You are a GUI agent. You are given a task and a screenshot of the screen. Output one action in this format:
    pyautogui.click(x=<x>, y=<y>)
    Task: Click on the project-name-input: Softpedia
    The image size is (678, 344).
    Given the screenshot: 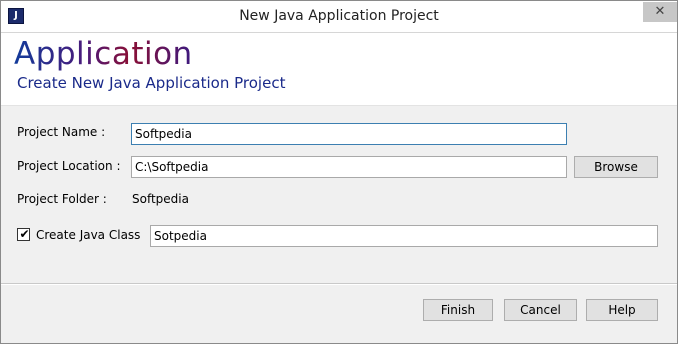 What is the action you would take?
    pyautogui.click(x=349, y=134)
    